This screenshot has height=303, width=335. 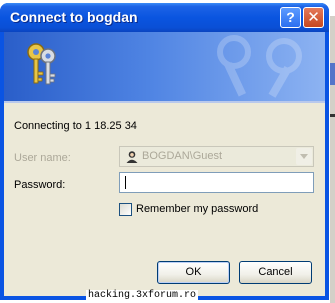 What do you see at coordinates (216, 182) in the screenshot?
I see `password-field` at bounding box center [216, 182].